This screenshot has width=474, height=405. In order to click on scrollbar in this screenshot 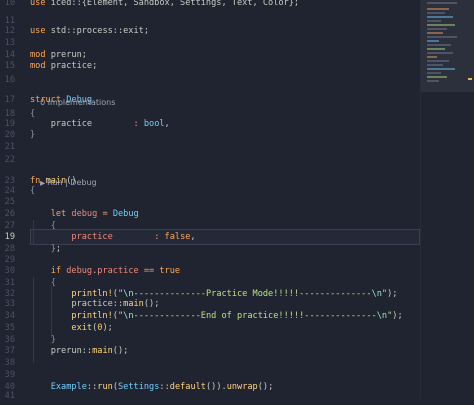, I will do `click(470, 199)`.